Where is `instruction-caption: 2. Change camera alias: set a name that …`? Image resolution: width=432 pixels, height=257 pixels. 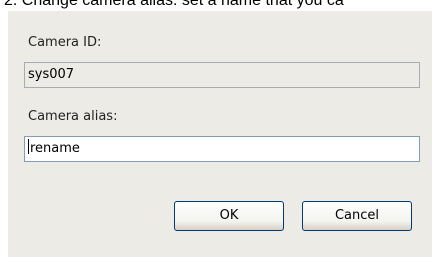
instruction-caption: 2. Change camera alias: set a name that … is located at coordinates (174, 4).